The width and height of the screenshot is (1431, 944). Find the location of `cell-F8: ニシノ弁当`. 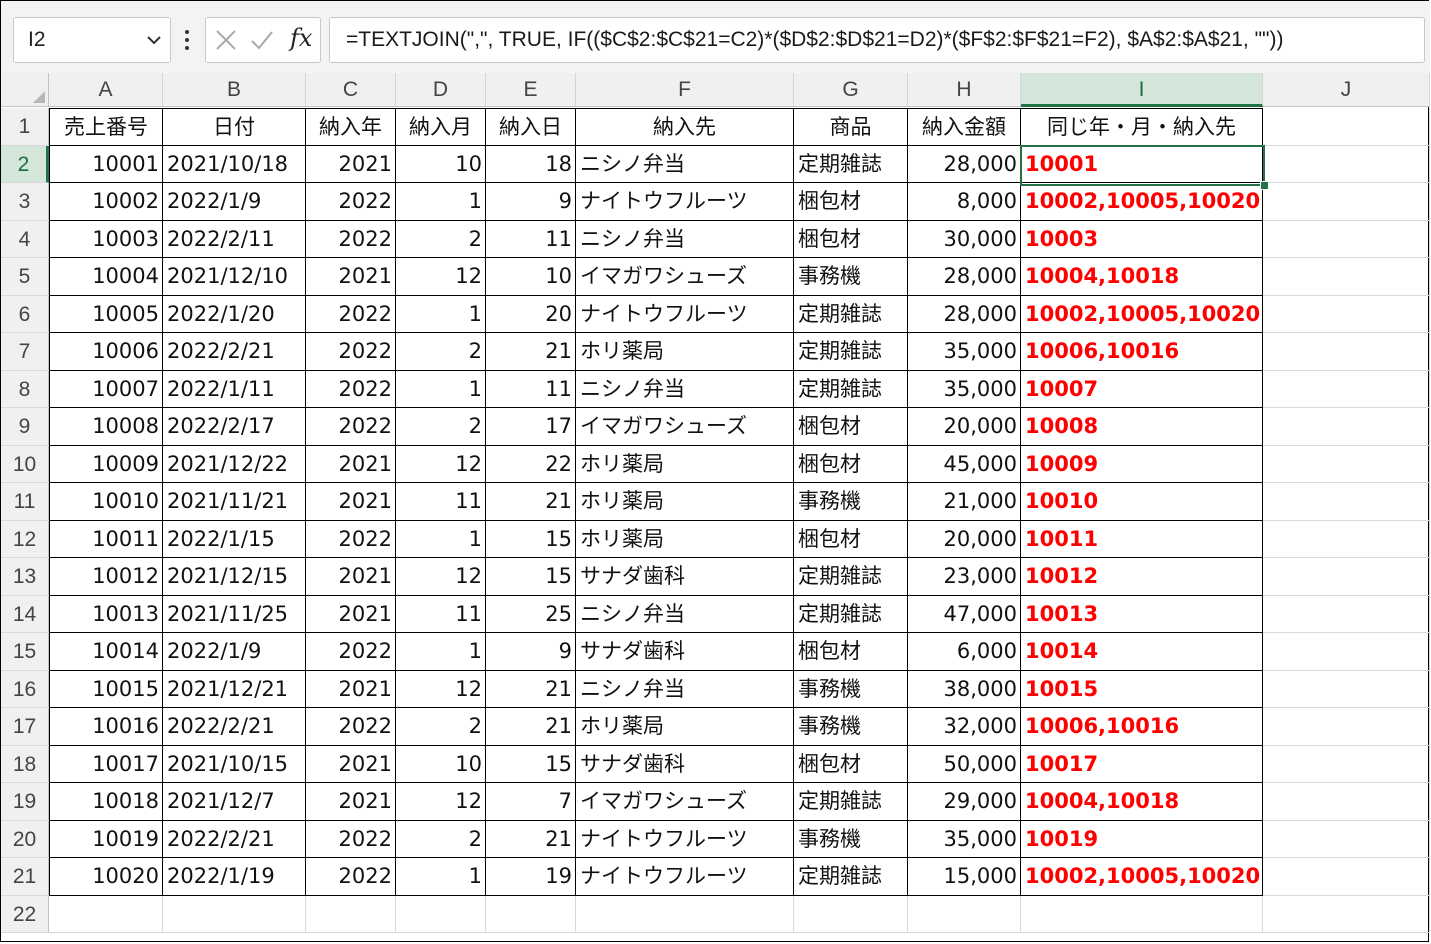

cell-F8: ニシノ弁当 is located at coordinates (685, 389).